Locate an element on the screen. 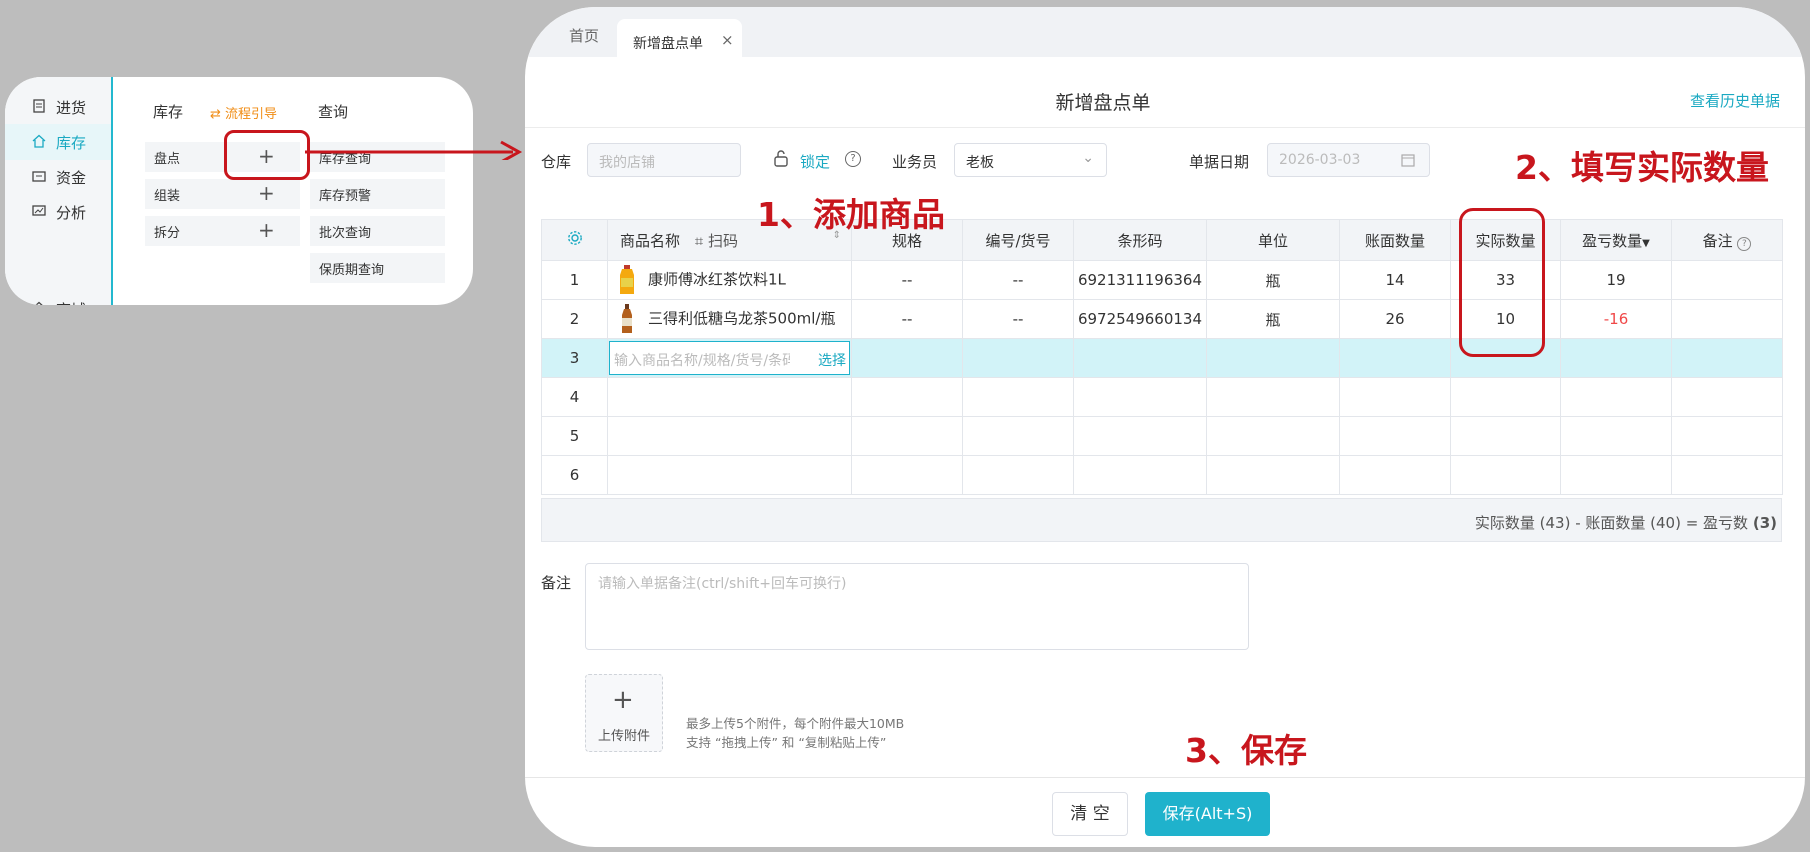  menu-item-batch-query: 批次查询 is located at coordinates (377, 231).